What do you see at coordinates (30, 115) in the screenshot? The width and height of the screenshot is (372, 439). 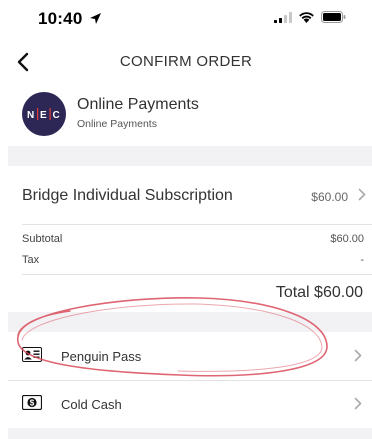 I see `logo-letter-n: N` at bounding box center [30, 115].